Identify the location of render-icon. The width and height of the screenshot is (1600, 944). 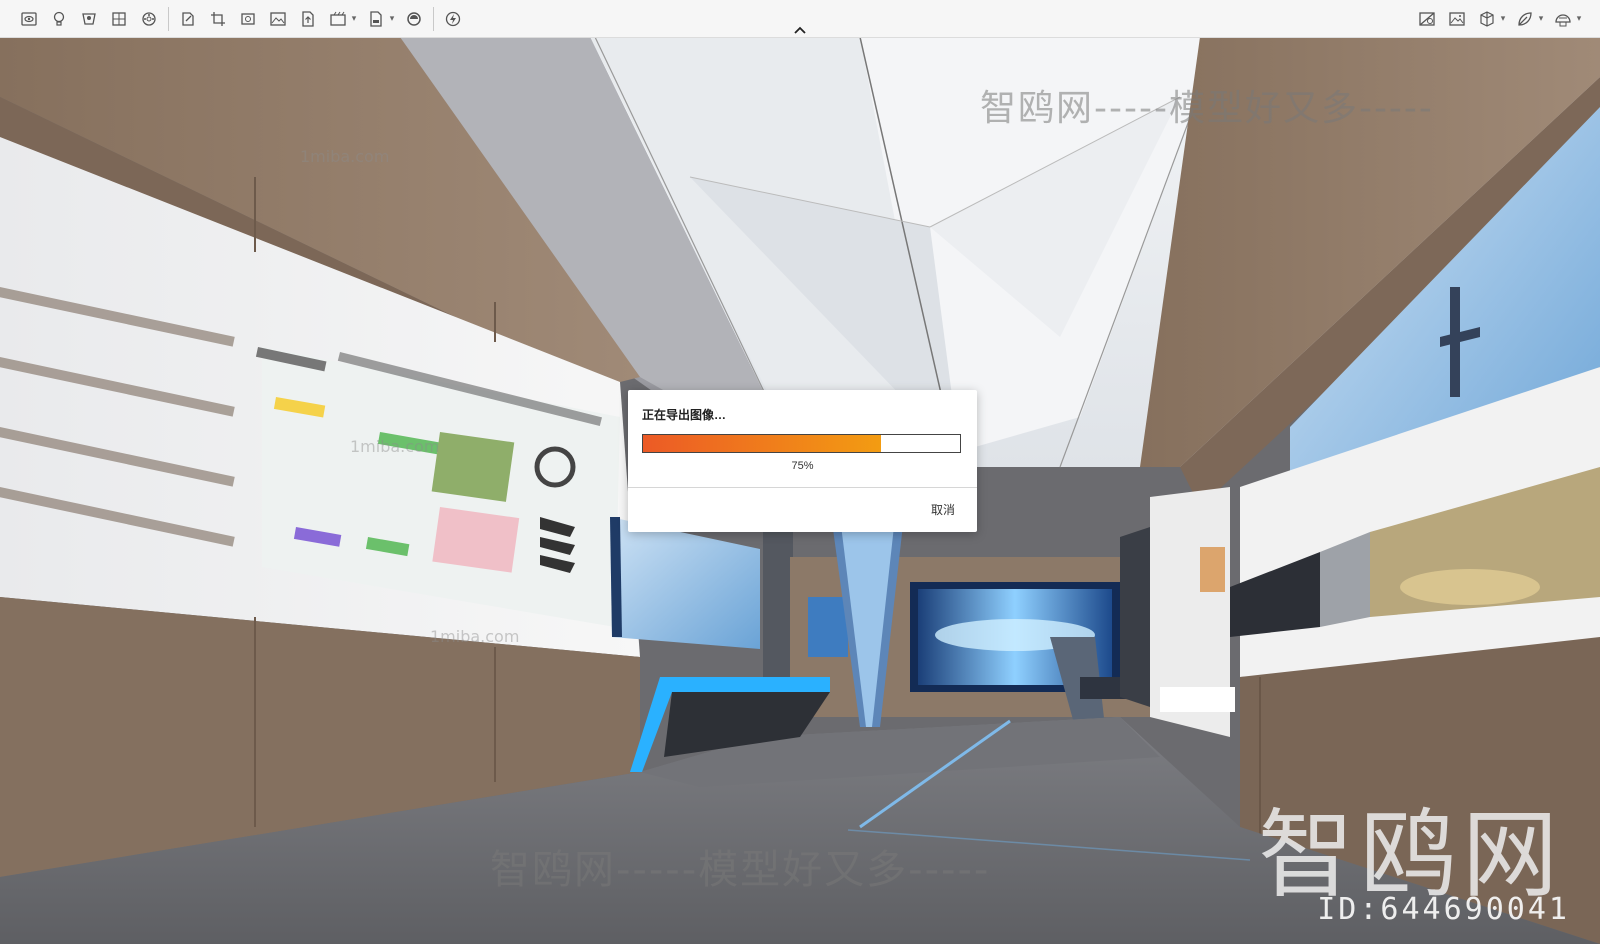
(338, 19).